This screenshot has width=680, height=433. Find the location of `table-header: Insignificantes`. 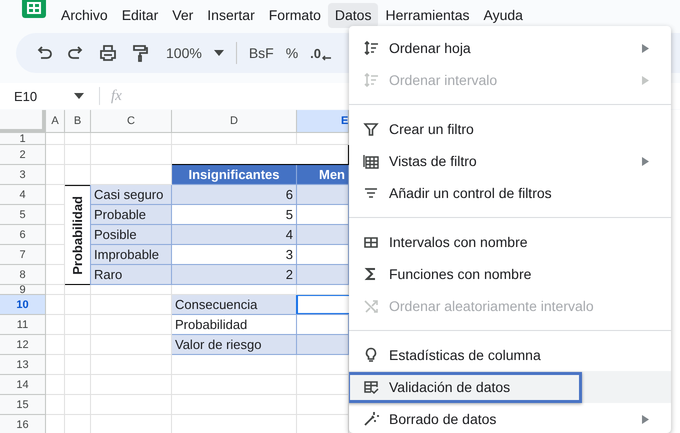

table-header: Insignificantes is located at coordinates (234, 175).